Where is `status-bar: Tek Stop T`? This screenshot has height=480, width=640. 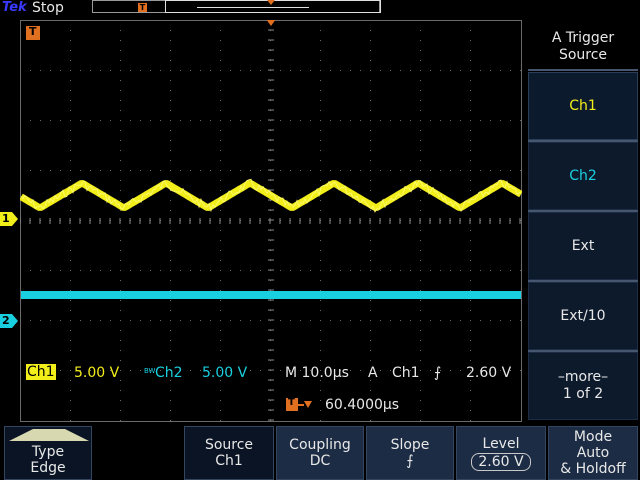 status-bar: Tek Stop T is located at coordinates (320, 9).